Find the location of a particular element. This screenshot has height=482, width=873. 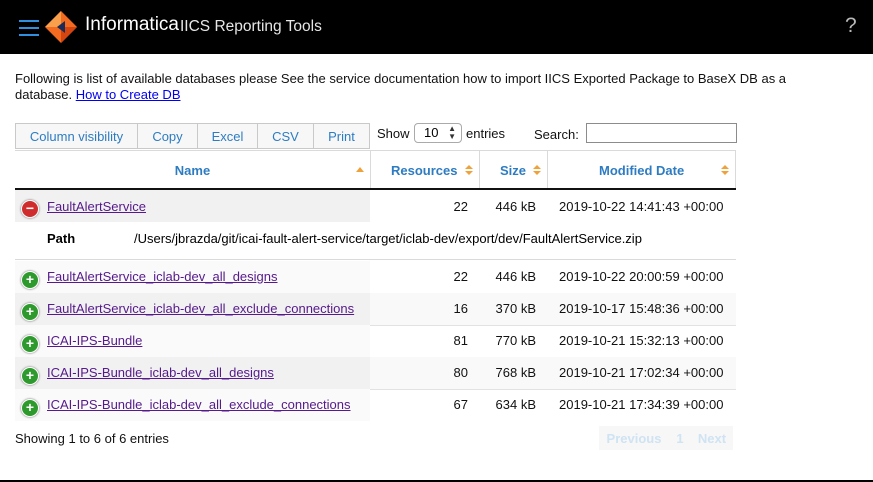

size-cell: 370 kB is located at coordinates (515, 308).